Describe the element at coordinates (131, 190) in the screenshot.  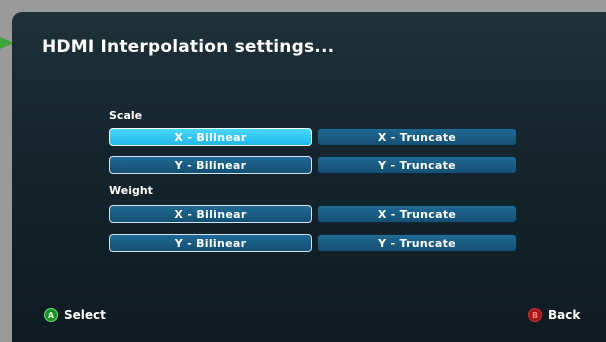
I see `section-label-weight: Weight` at that location.